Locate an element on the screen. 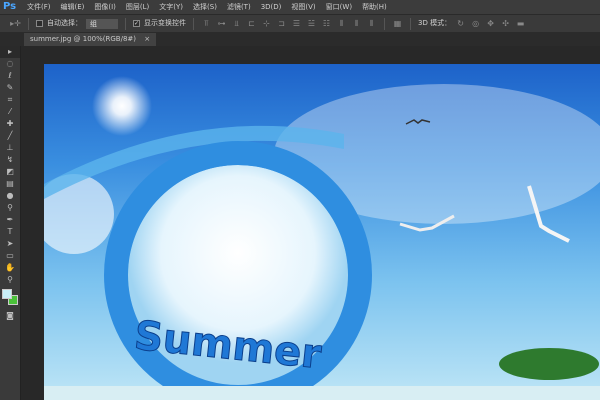 This screenshot has height=400, width=600. auto-select-checkbox is located at coordinates (39, 23).